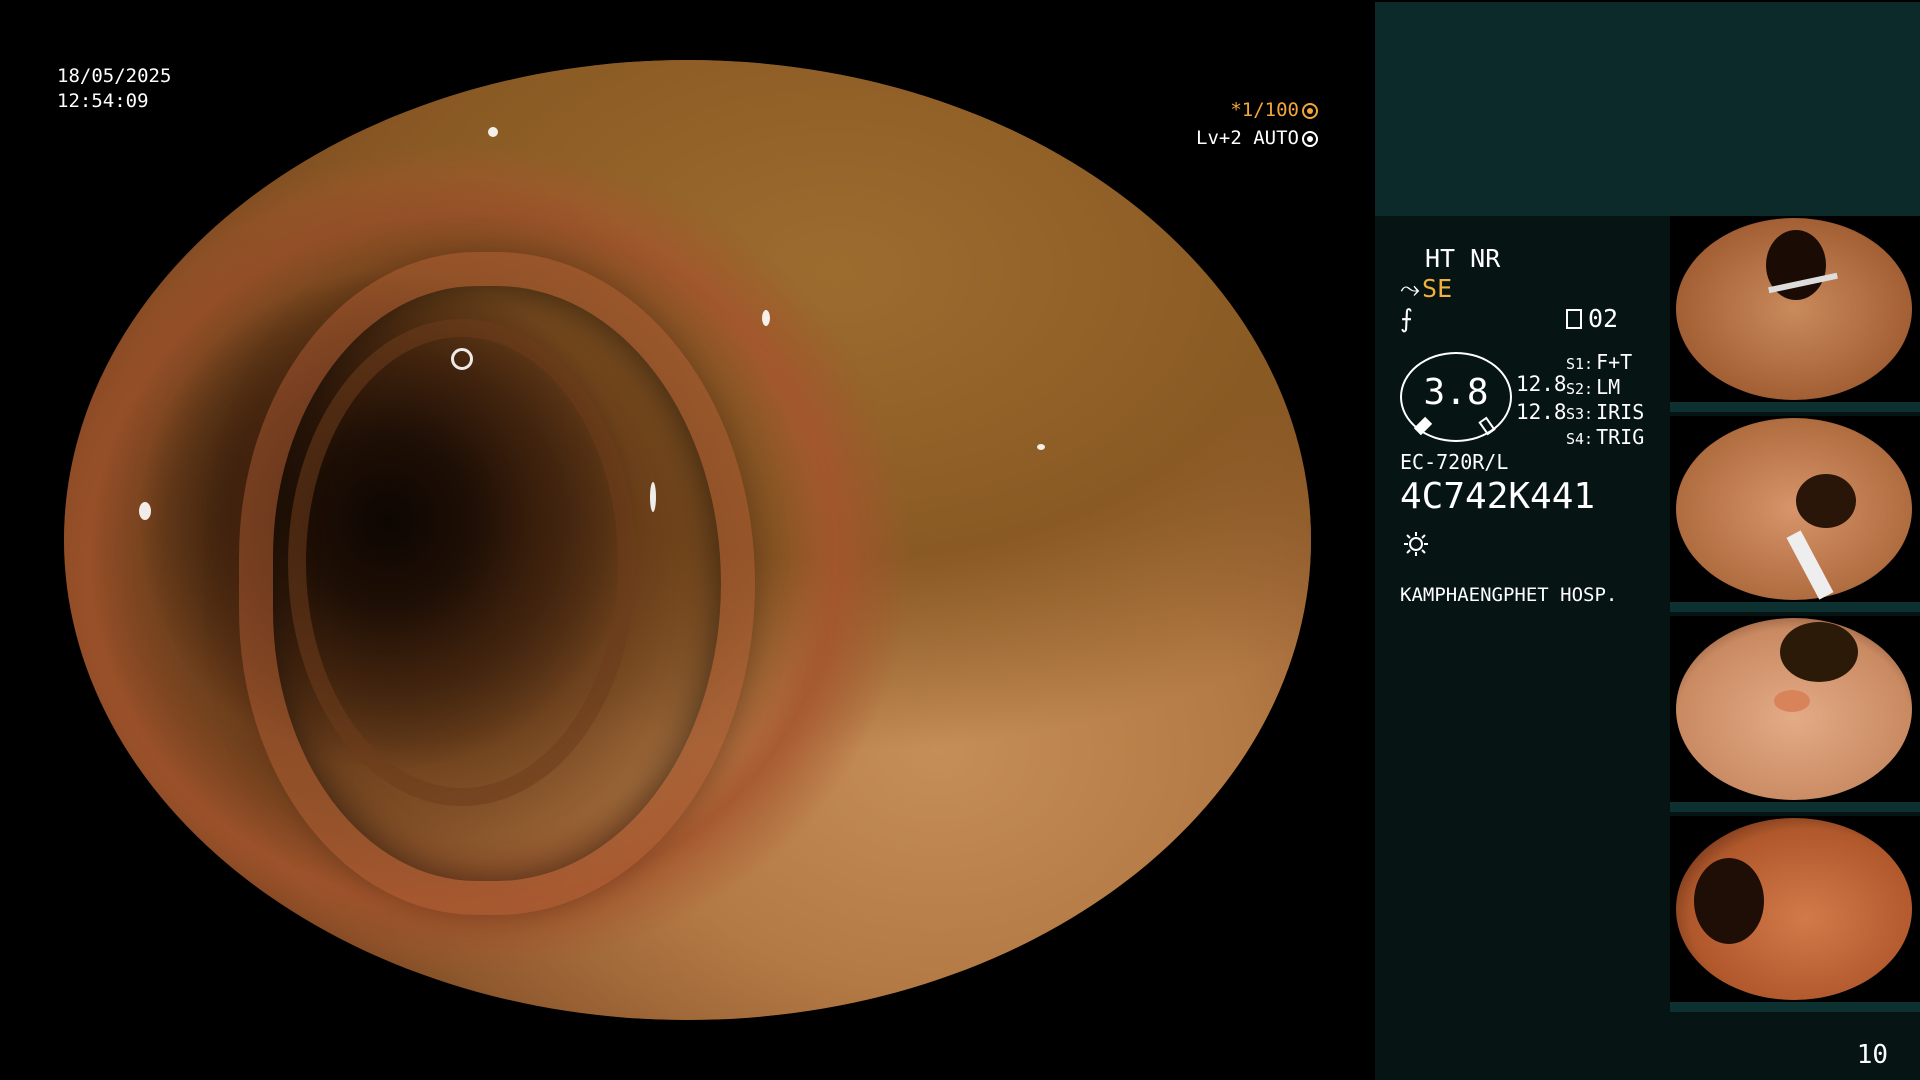 This screenshot has width=1920, height=1080. What do you see at coordinates (1620, 437) in the screenshot?
I see `switch-value: TRIG` at bounding box center [1620, 437].